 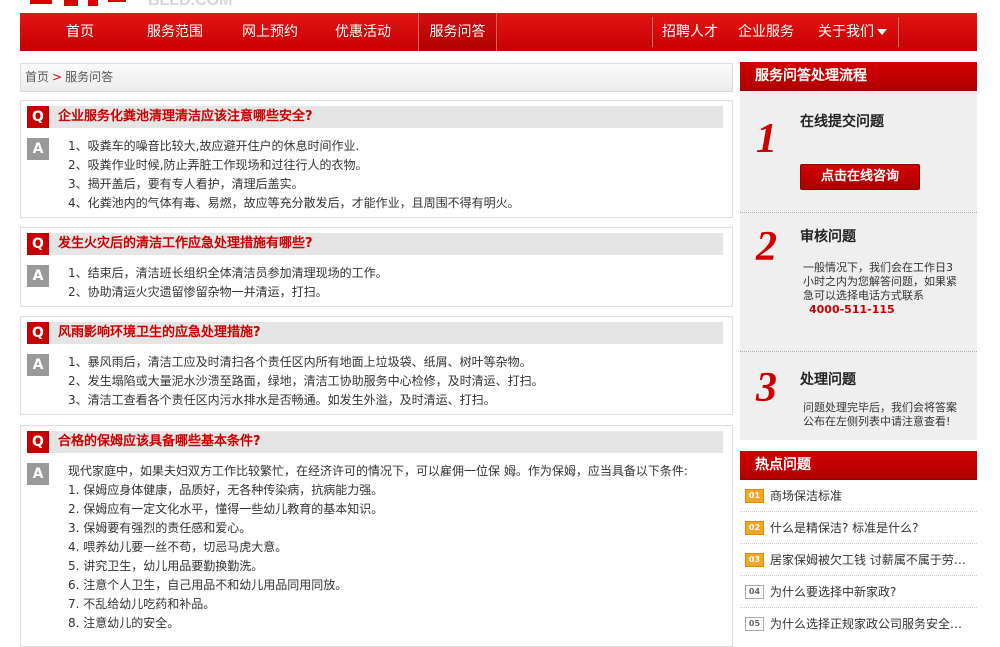 I want to click on rank-badge: 05, so click(x=754, y=624).